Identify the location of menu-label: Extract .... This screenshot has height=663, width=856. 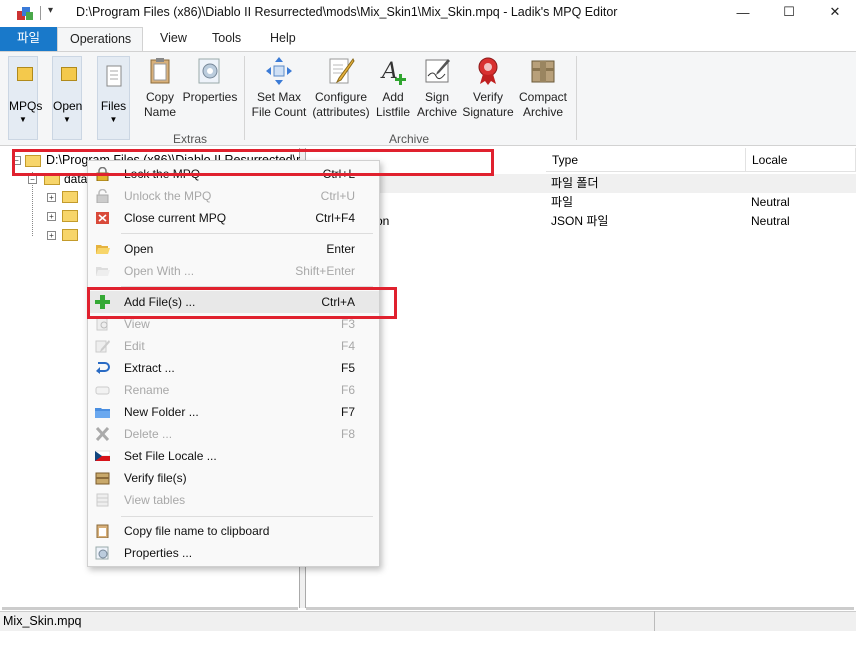
(149, 368).